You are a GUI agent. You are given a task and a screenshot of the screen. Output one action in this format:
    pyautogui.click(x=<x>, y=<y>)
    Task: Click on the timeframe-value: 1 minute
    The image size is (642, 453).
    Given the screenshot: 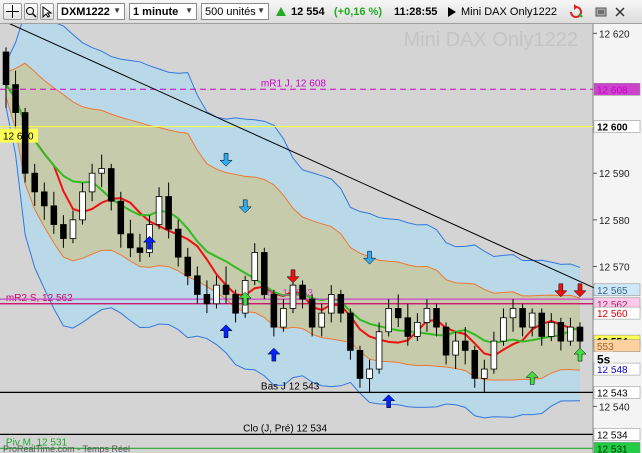 What is the action you would take?
    pyautogui.click(x=156, y=11)
    